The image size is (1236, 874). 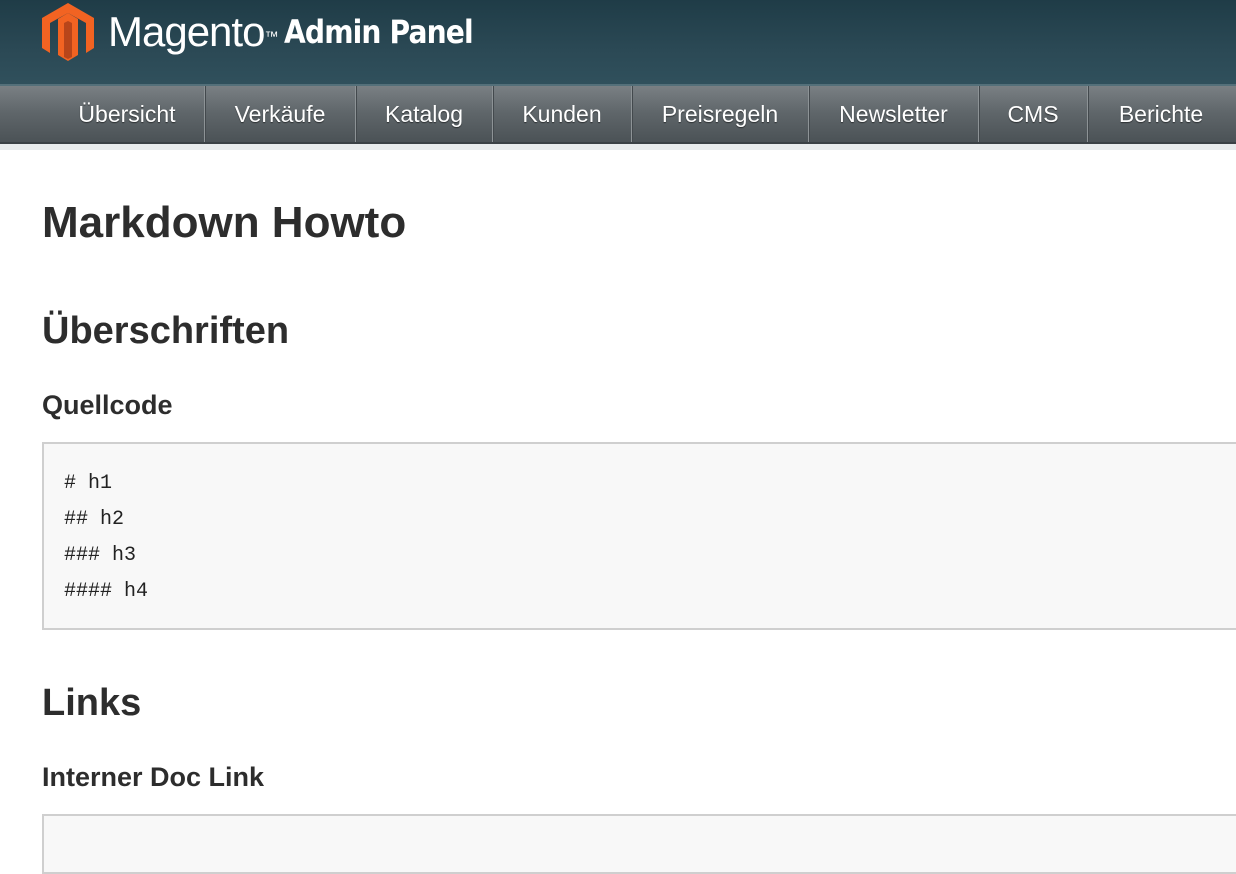 What do you see at coordinates (618, 147) in the screenshot?
I see `nav-subbar` at bounding box center [618, 147].